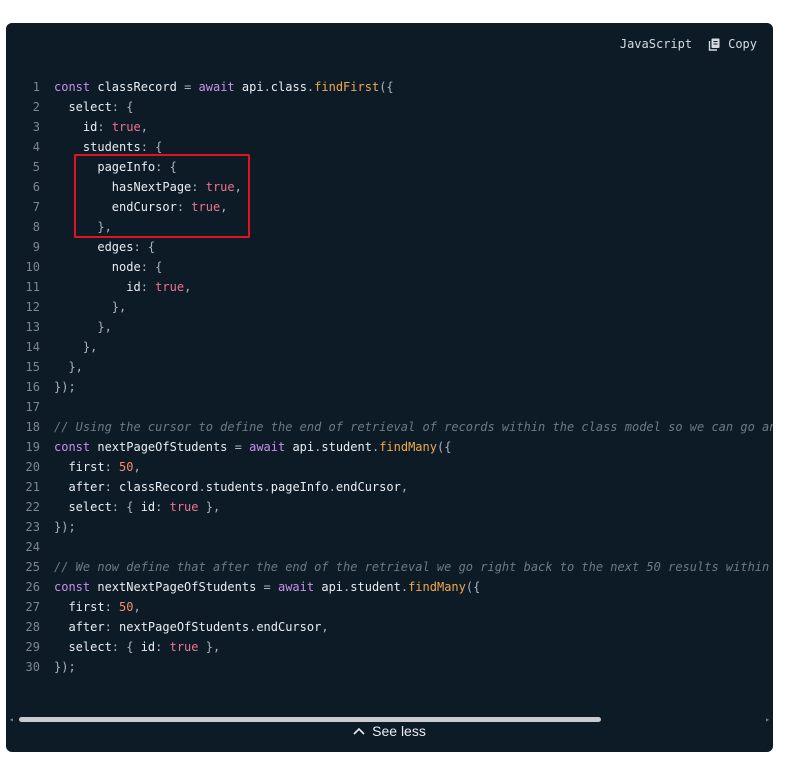 The image size is (787, 762). Describe the element at coordinates (389, 387) in the screenshot. I see `code-line: 16});` at that location.